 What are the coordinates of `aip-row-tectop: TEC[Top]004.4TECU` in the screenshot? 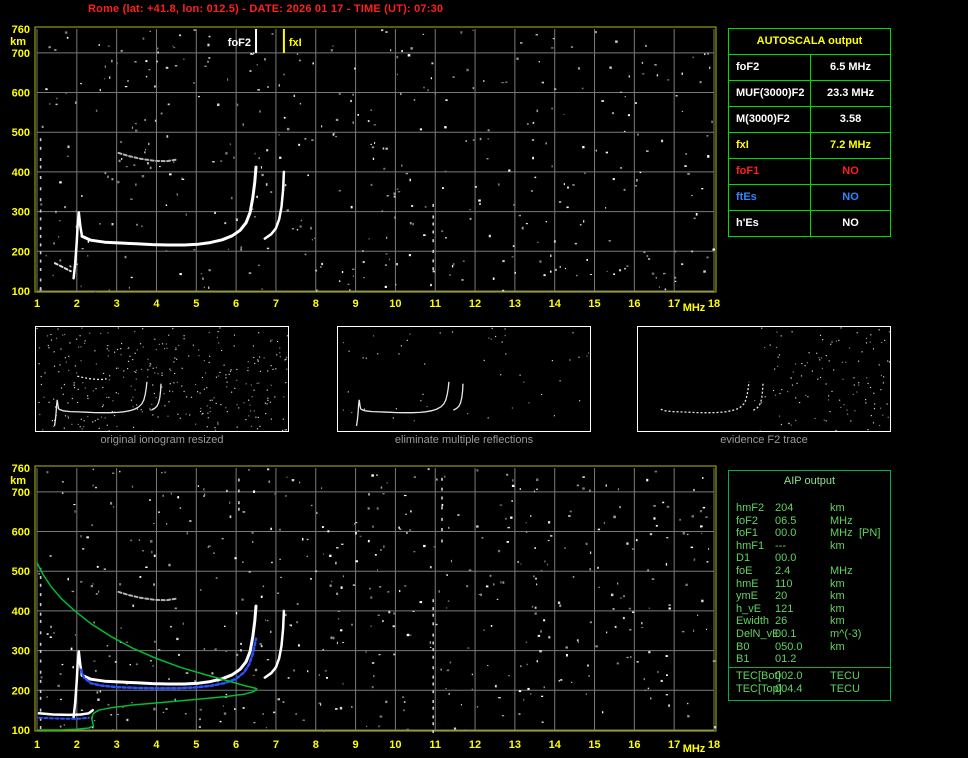 It's located at (809, 689).